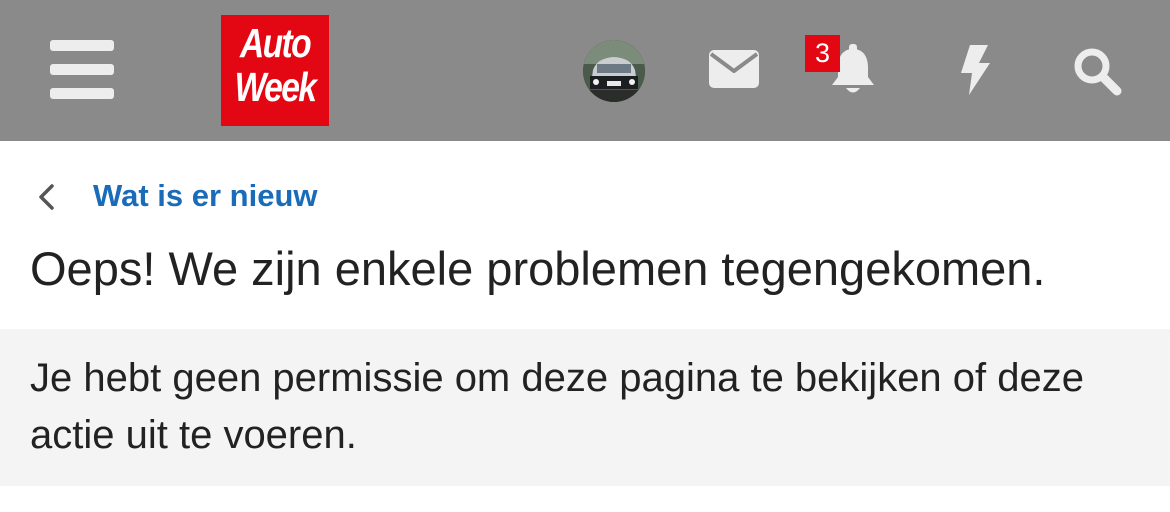 Image resolution: width=1170 pixels, height=512 pixels. I want to click on notification-count-badge: 3, so click(822, 53).